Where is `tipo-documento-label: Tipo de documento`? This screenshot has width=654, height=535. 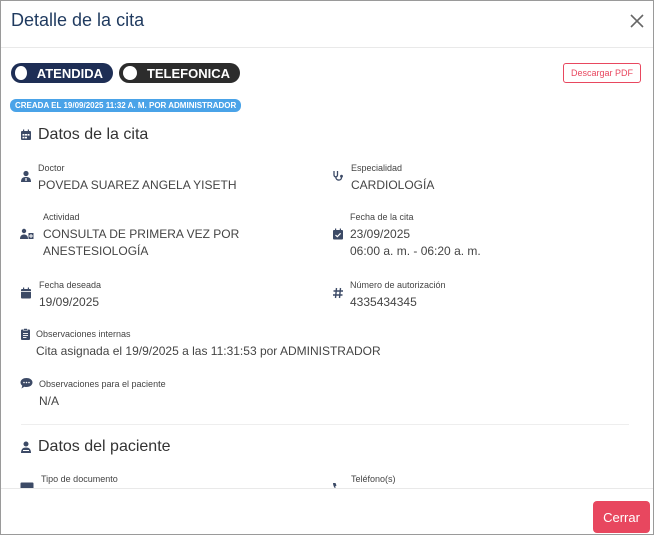 tipo-documento-label: Tipo de documento is located at coordinates (79, 479).